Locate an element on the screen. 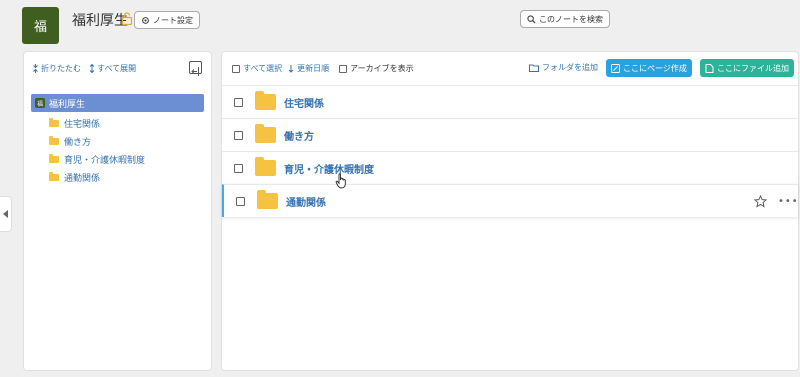 This screenshot has height=377, width=800. create-page-button: ここにページ作成 is located at coordinates (649, 68).